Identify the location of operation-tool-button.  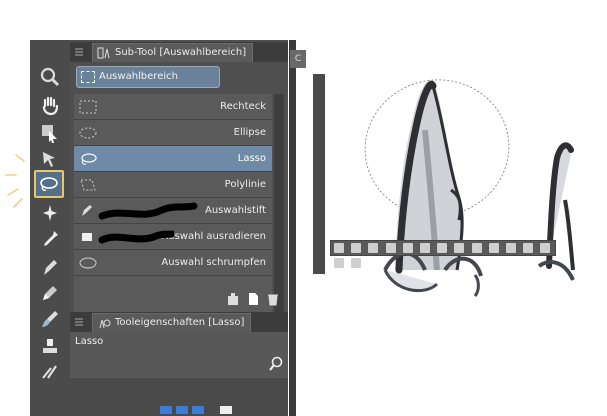
(50, 133).